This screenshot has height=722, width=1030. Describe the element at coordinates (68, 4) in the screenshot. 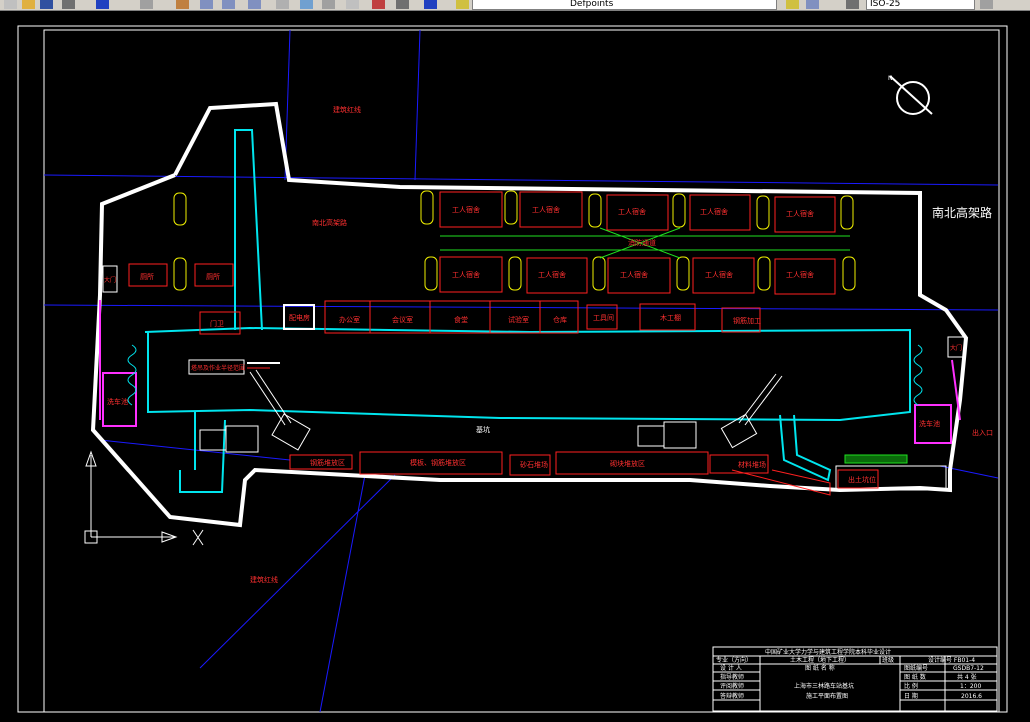

I see `print-icon` at that location.